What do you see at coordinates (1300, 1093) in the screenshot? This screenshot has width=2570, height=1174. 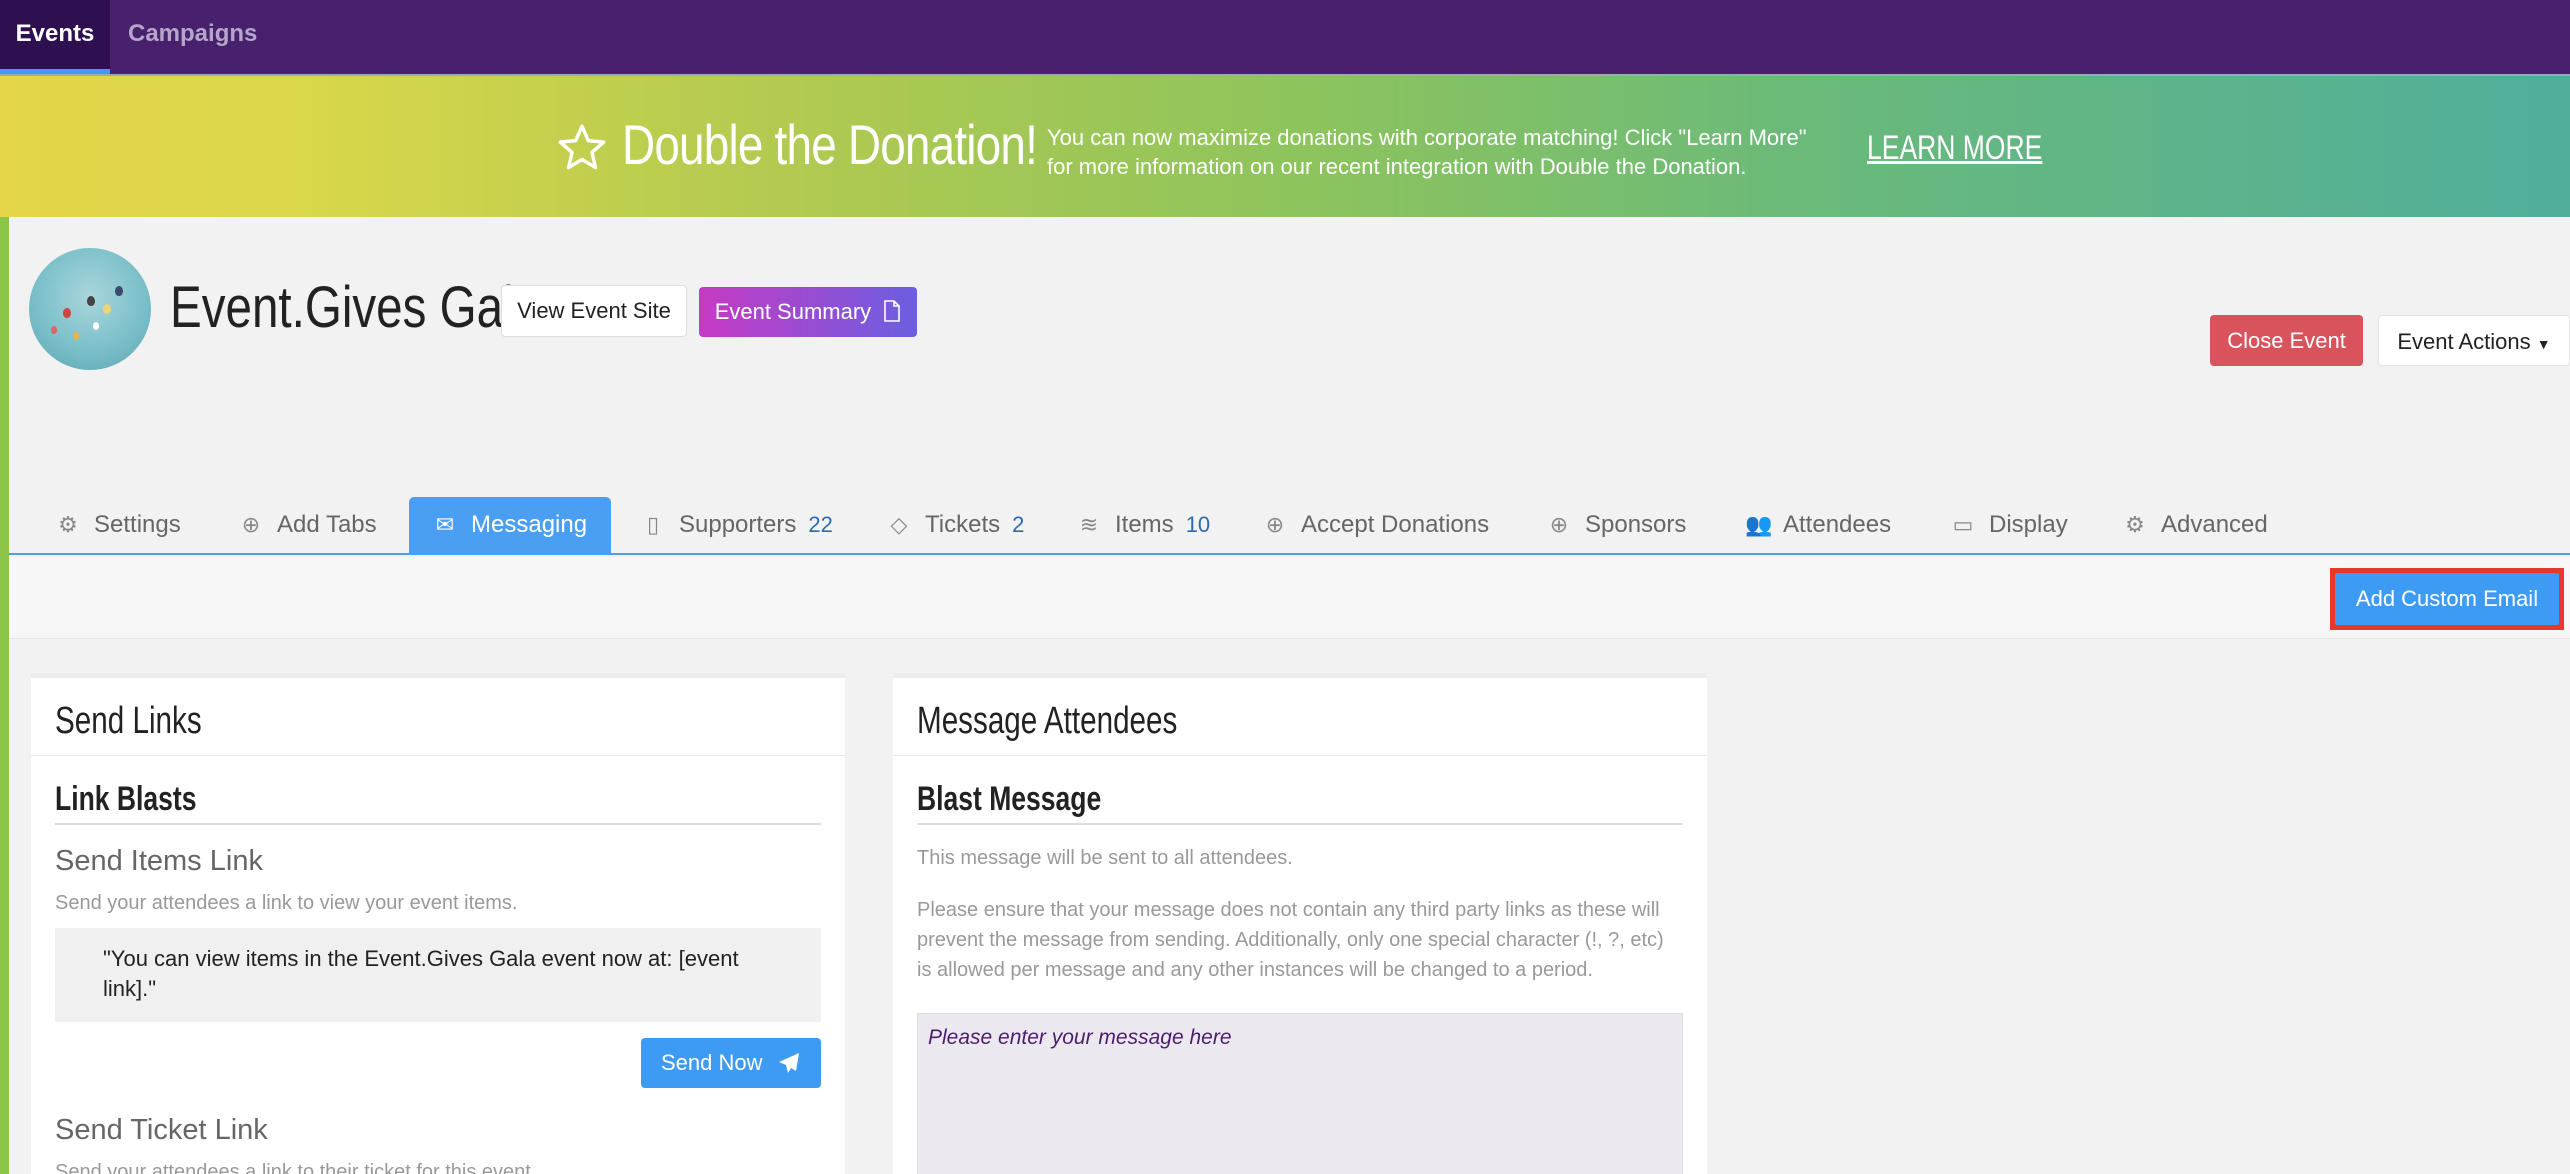 I see `blast-message-textarea: Please enter your message here` at bounding box center [1300, 1093].